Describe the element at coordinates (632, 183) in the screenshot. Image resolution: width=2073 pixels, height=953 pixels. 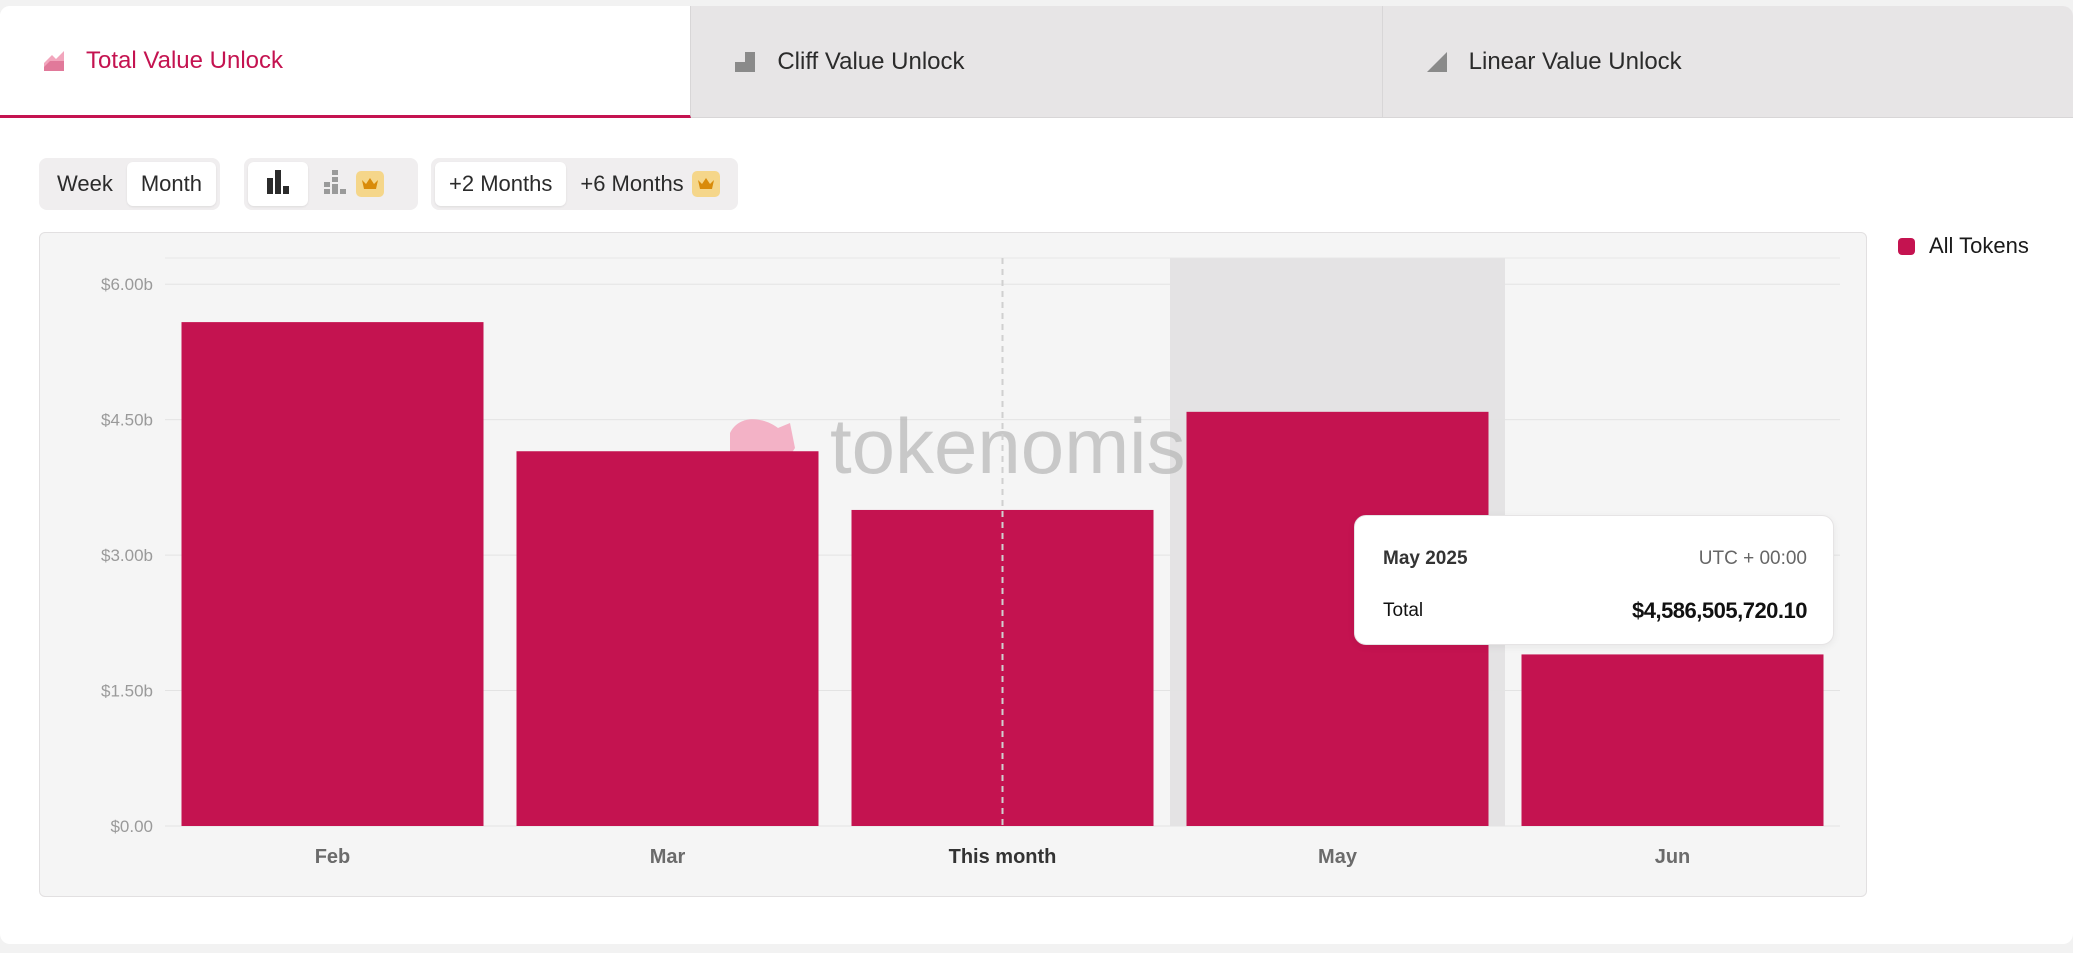
I see `six-months-label: +6 Months` at that location.